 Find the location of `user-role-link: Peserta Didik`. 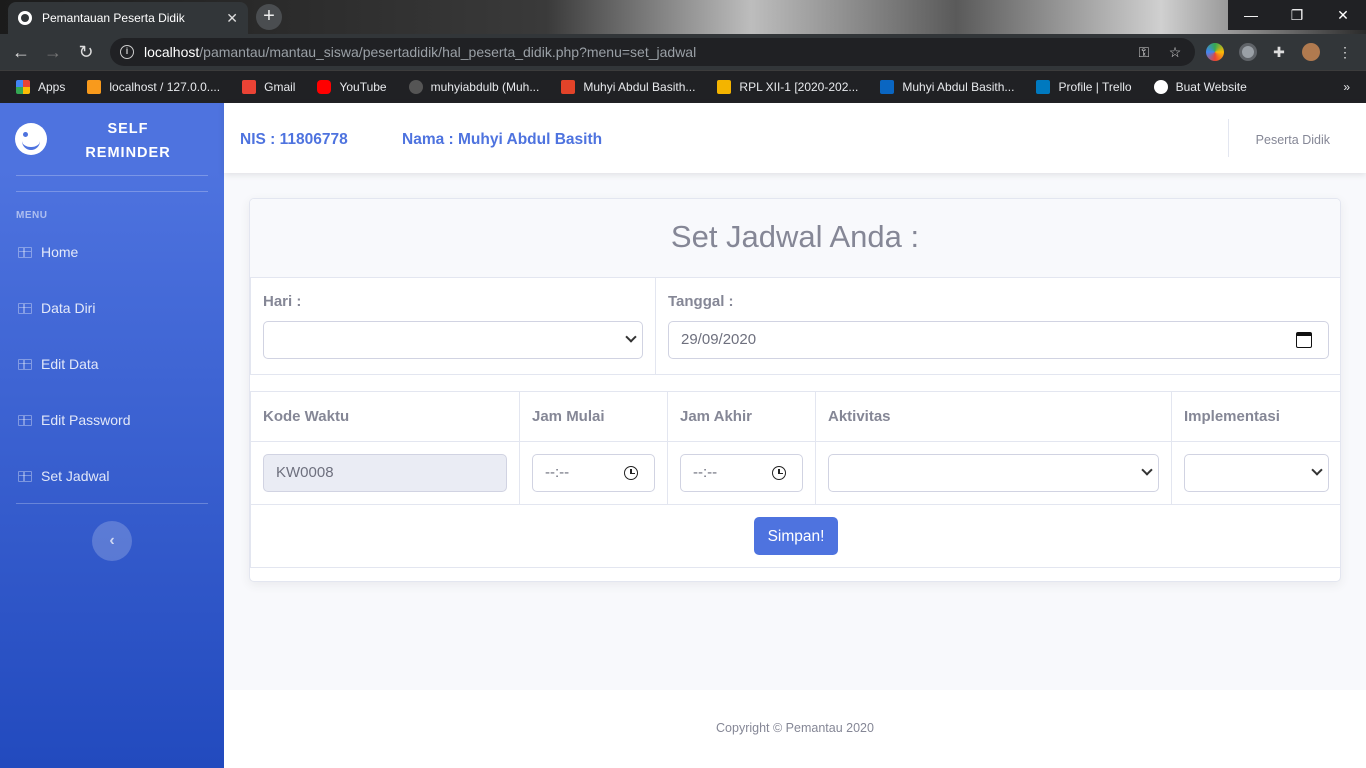

user-role-link: Peserta Didik is located at coordinates (1293, 140).